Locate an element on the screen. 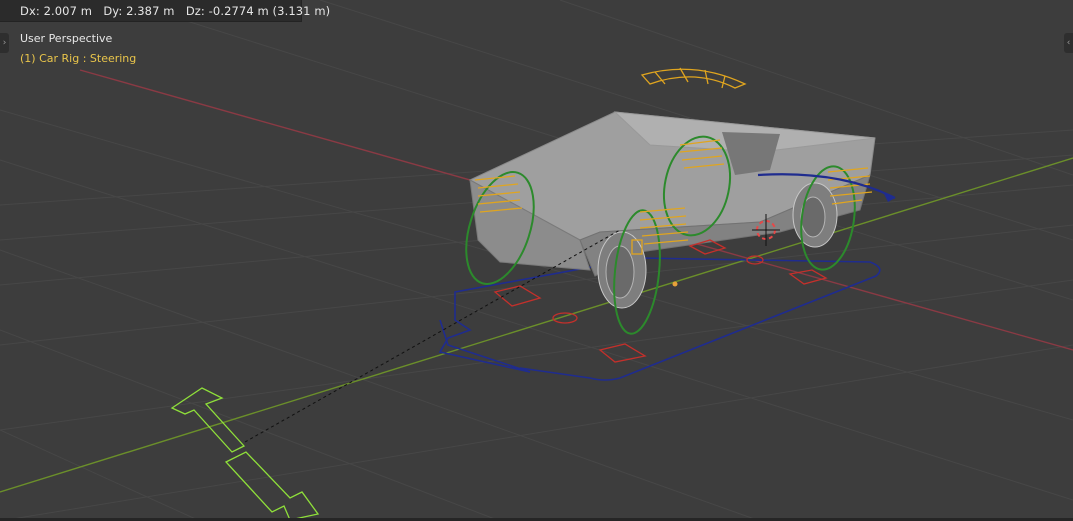 This screenshot has width=1073, height=521. chevron-left-icon: ‹ is located at coordinates (1068, 43).